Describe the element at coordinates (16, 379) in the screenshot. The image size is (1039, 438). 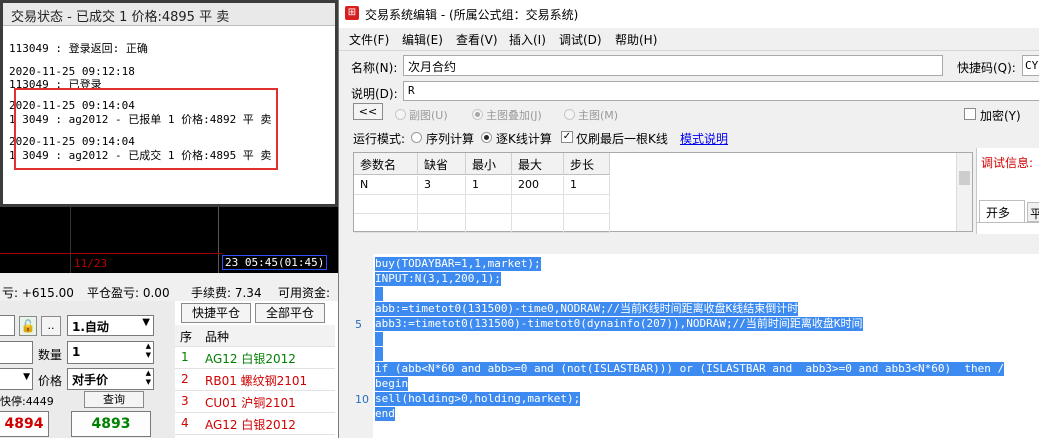
I see `offset-select: ▼` at that location.